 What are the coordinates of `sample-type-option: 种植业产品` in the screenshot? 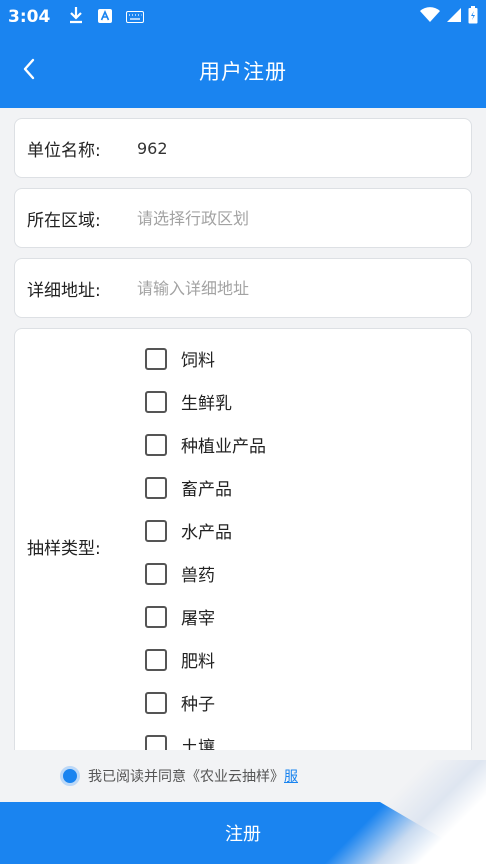 It's located at (205, 444).